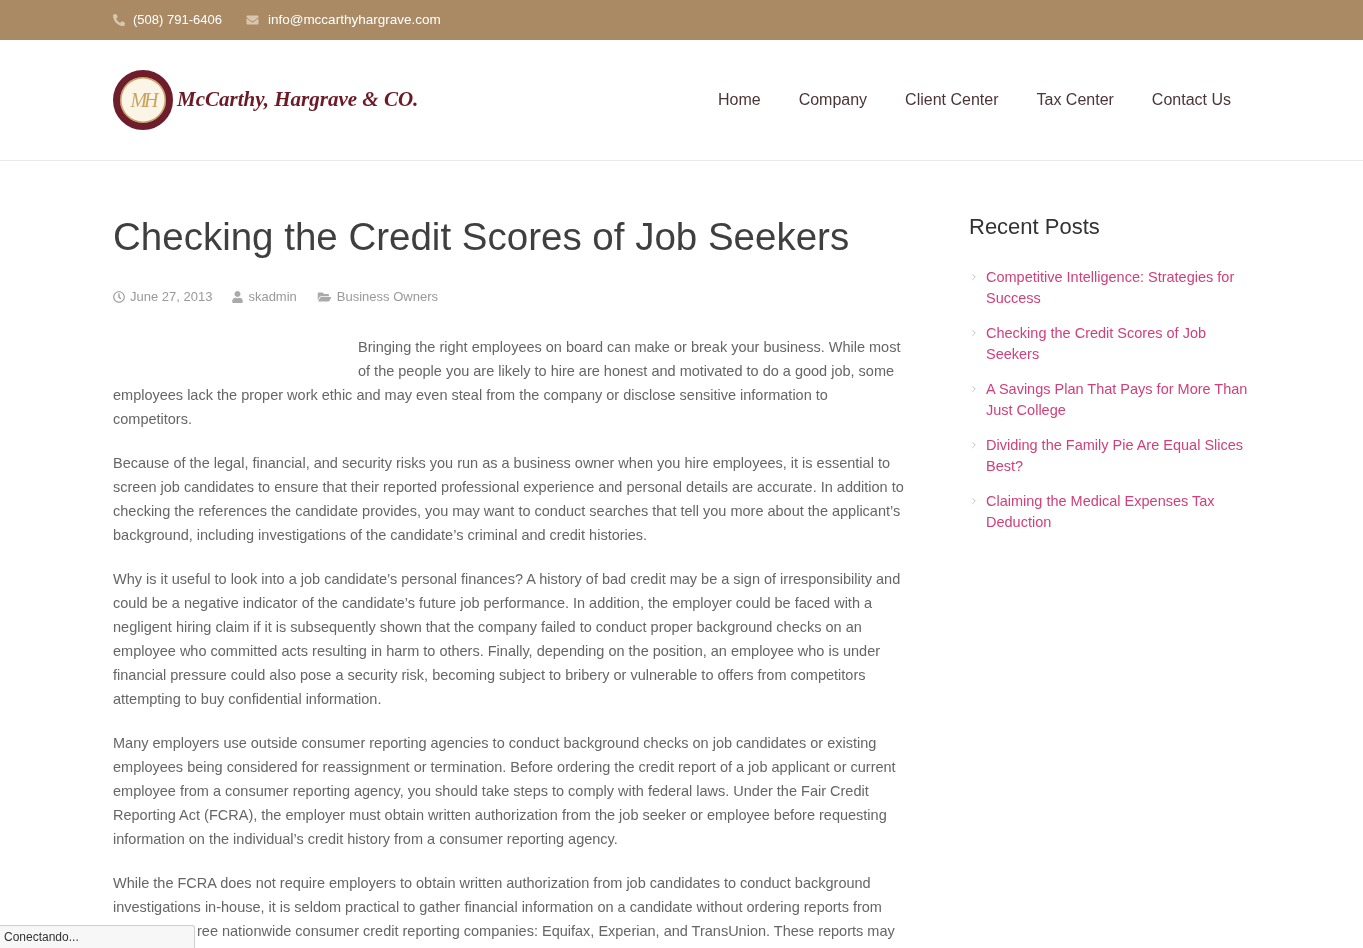  I want to click on email-link: info@mccarthyhargrave.com, so click(354, 20).